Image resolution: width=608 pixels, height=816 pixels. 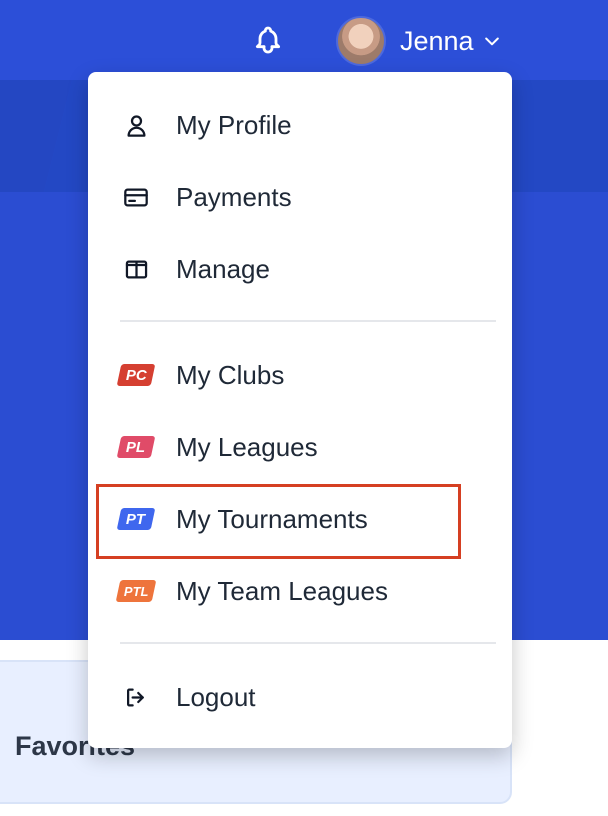 I want to click on pl-badge-icon: PL, so click(x=136, y=447).